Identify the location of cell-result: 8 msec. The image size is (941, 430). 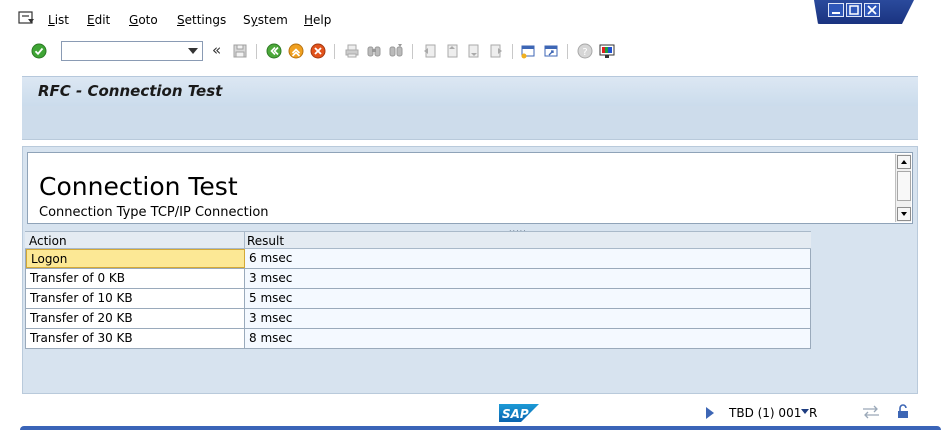
(527, 338).